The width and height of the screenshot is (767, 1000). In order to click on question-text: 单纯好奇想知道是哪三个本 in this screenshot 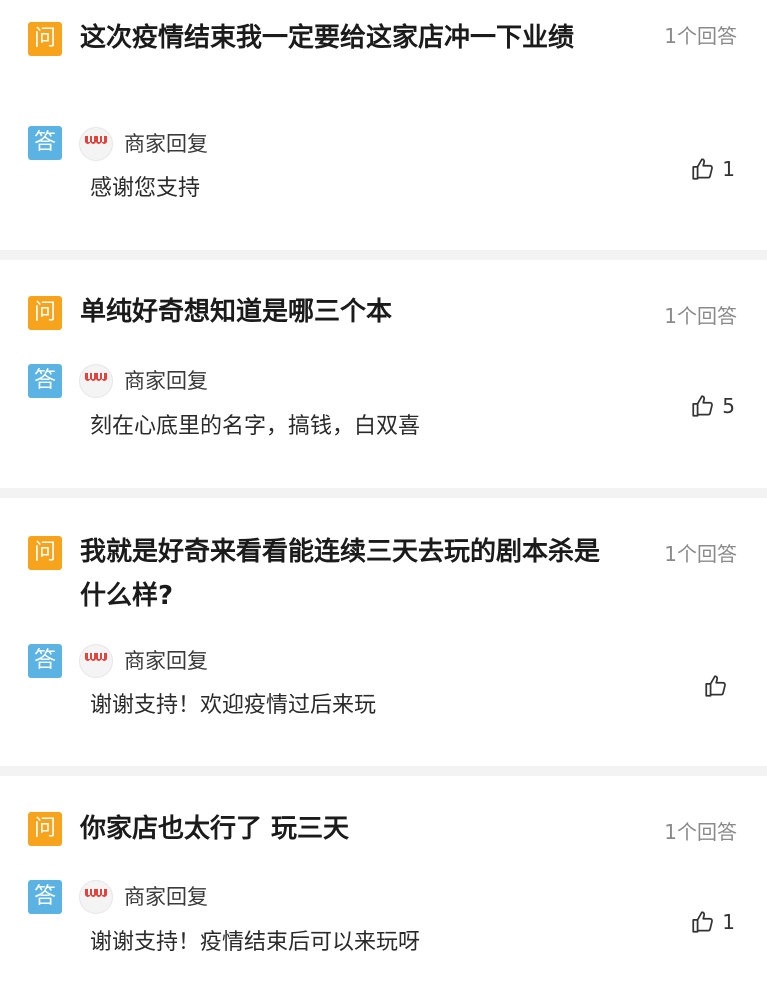, I will do `click(340, 312)`.